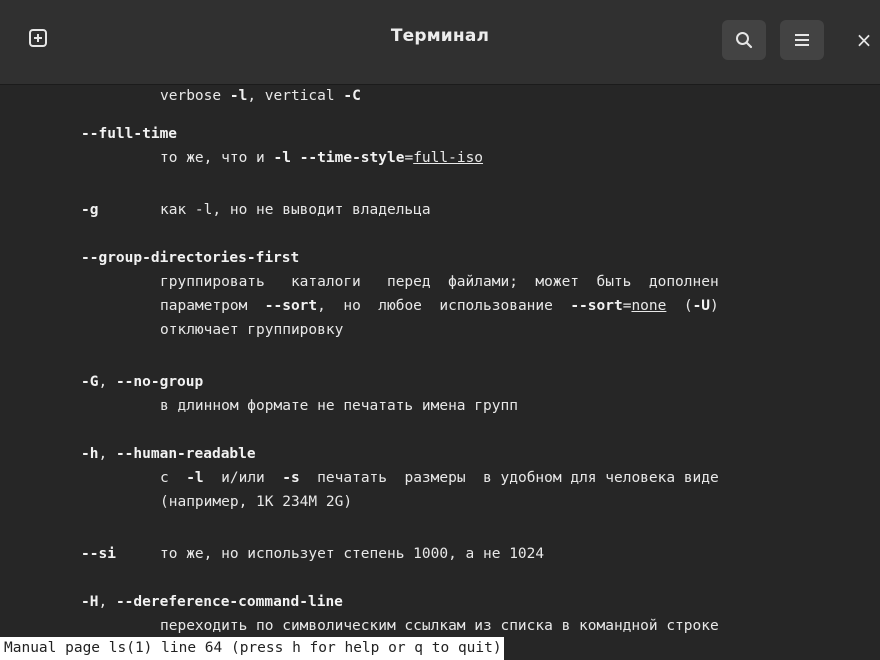 This screenshot has height=660, width=880. Describe the element at coordinates (90, 210) in the screenshot. I see `option-name: -g` at that location.